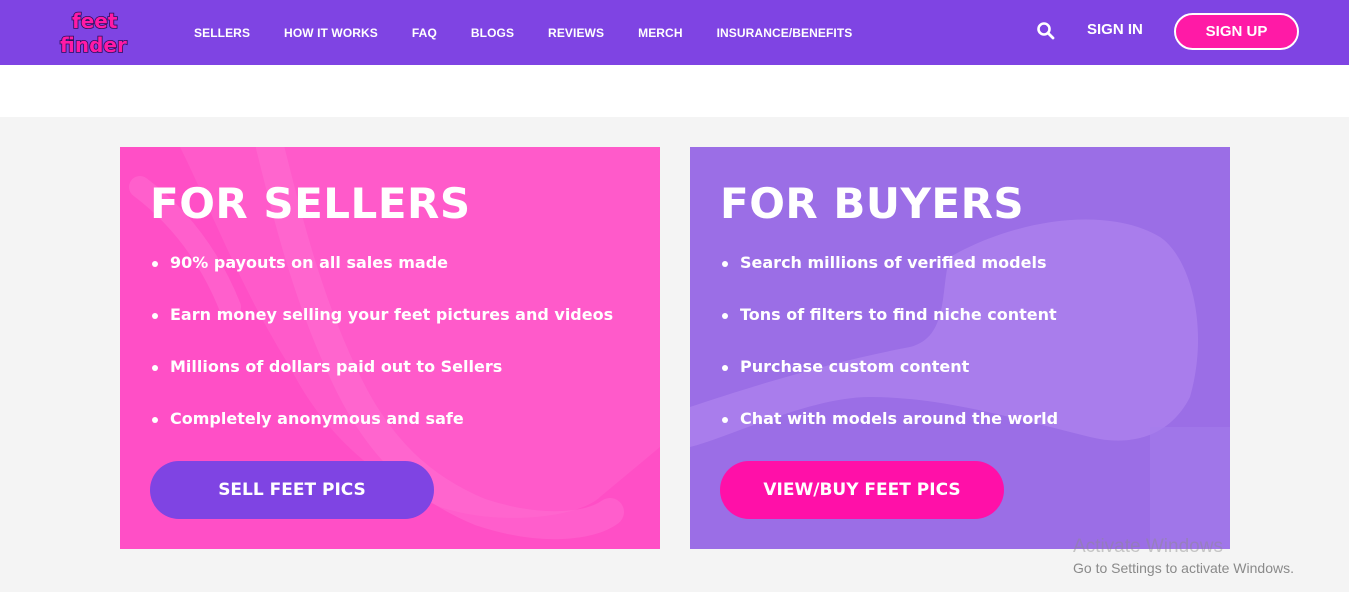 The height and width of the screenshot is (592, 1349). I want to click on watermark-subtitle: Go to Settings to activate Windows., so click(1183, 568).